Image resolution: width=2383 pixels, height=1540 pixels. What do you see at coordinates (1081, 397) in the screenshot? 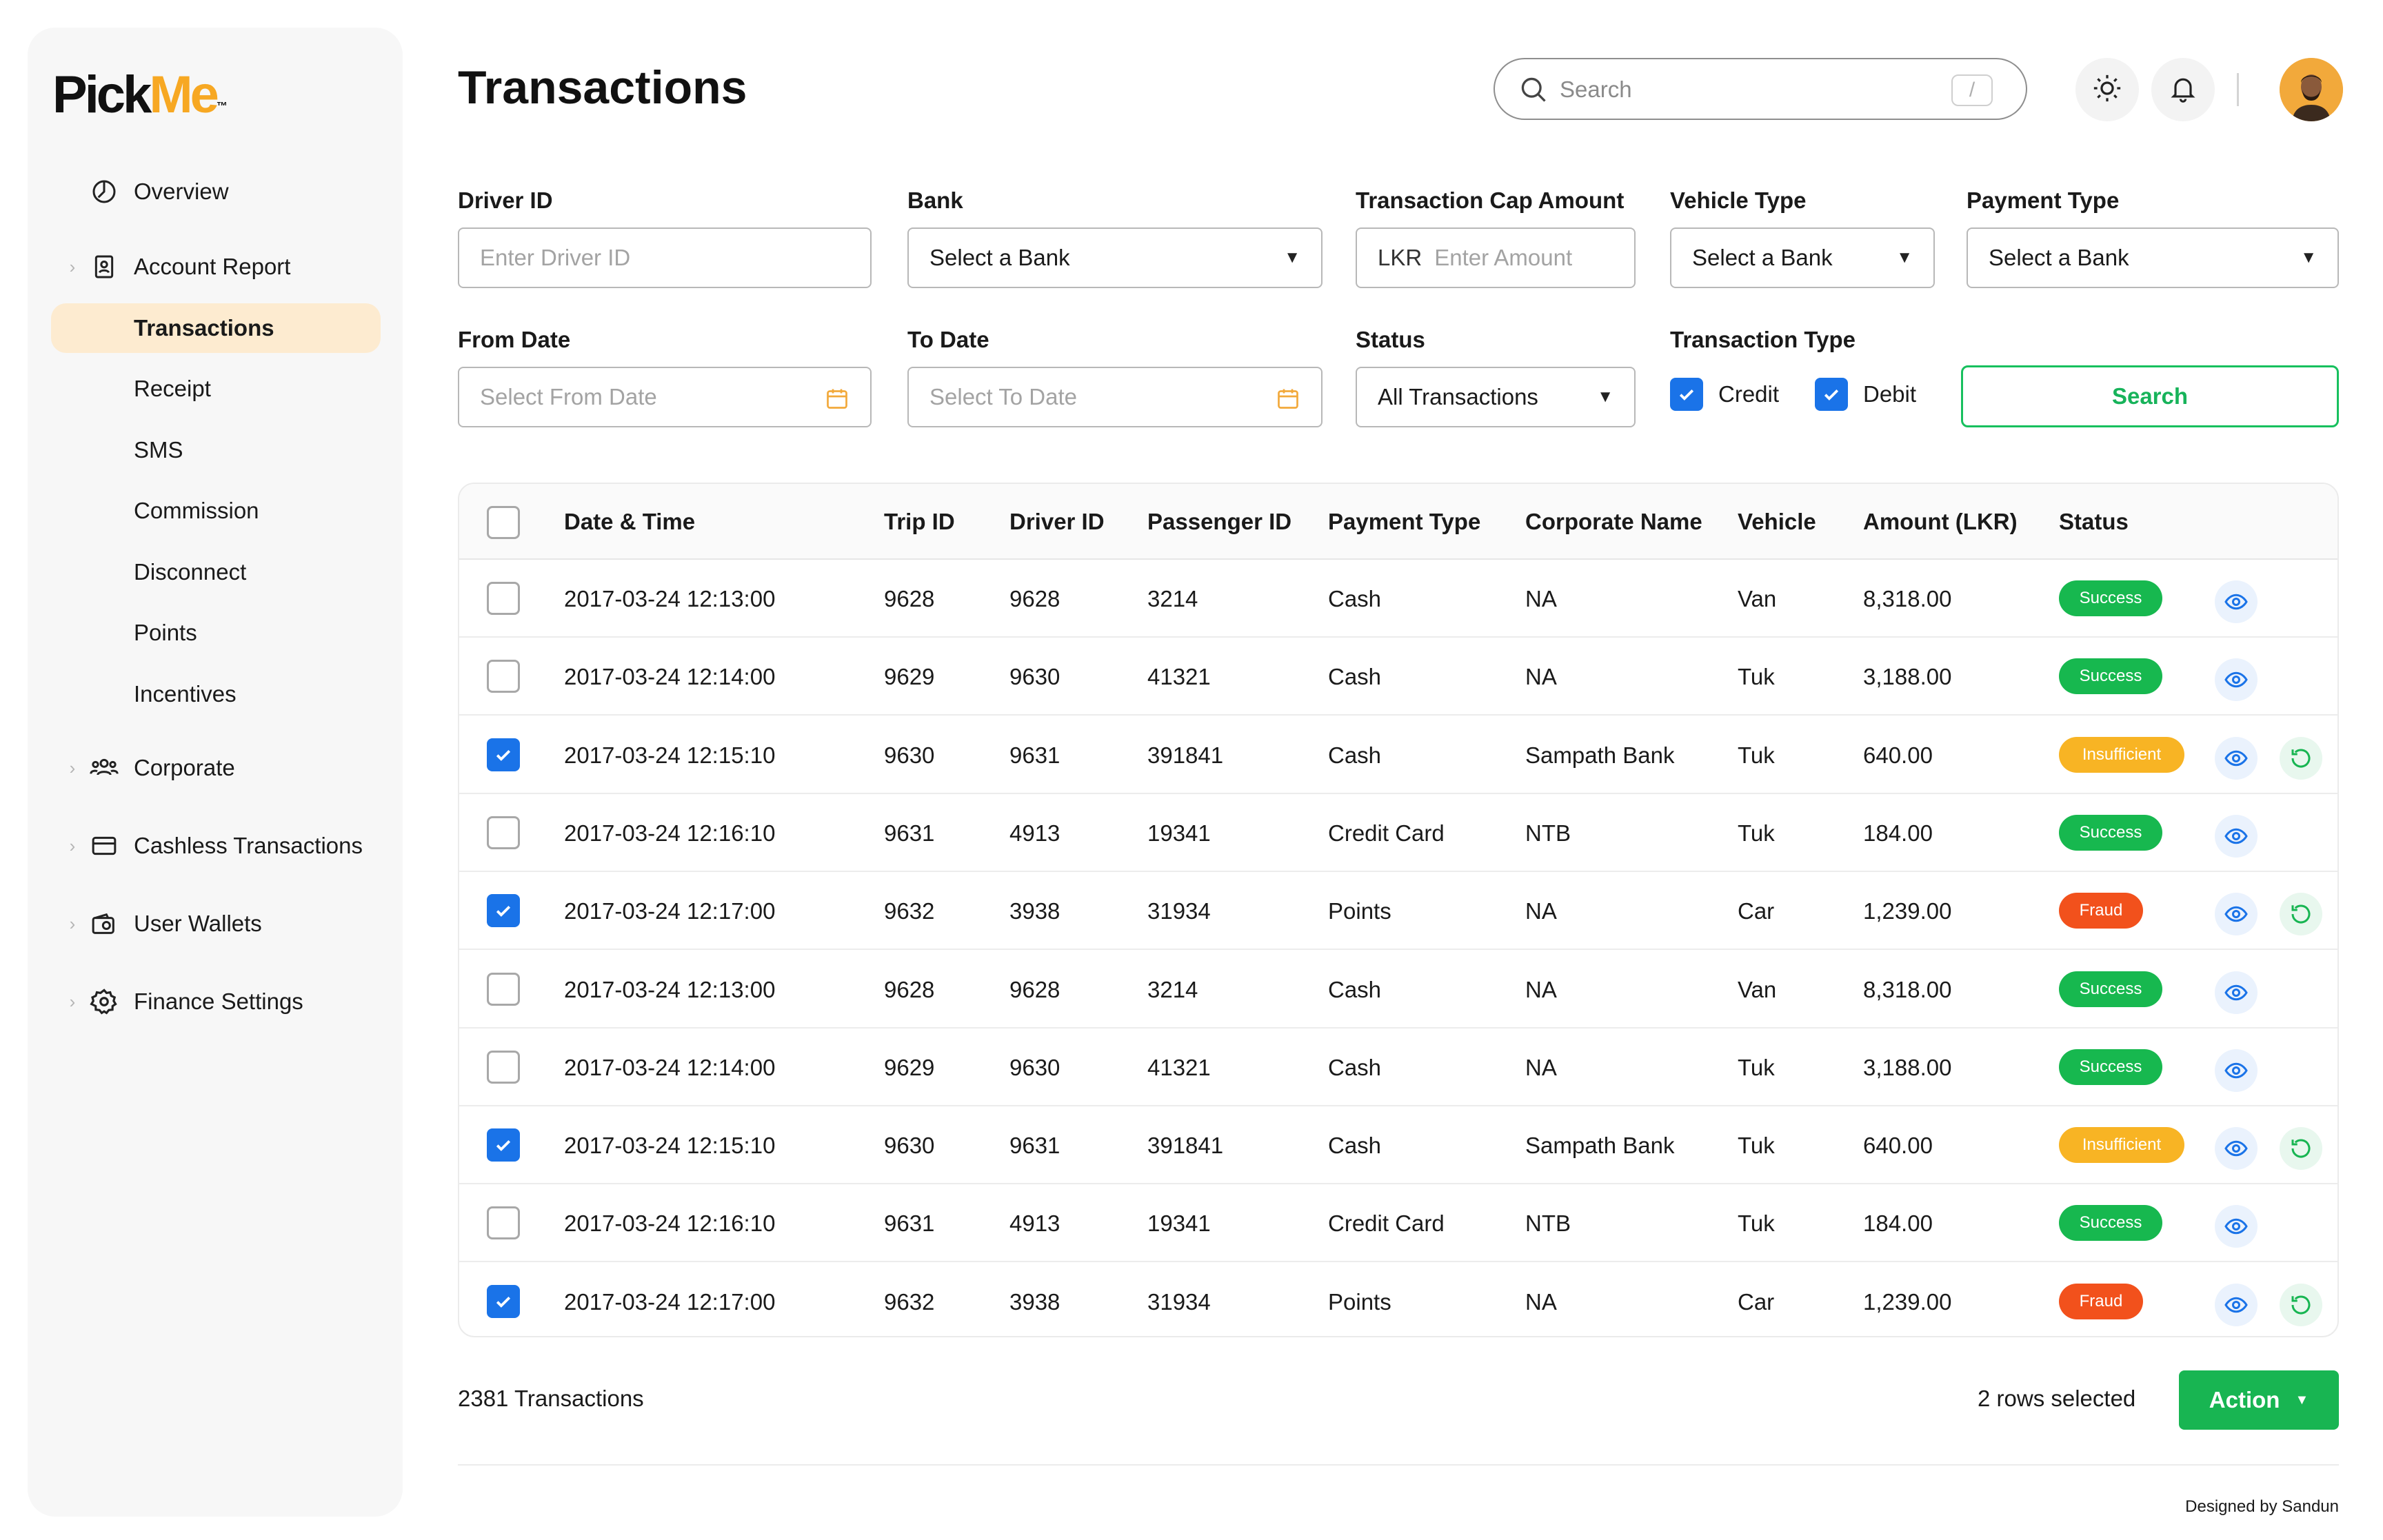
I see `to-date-input` at bounding box center [1081, 397].